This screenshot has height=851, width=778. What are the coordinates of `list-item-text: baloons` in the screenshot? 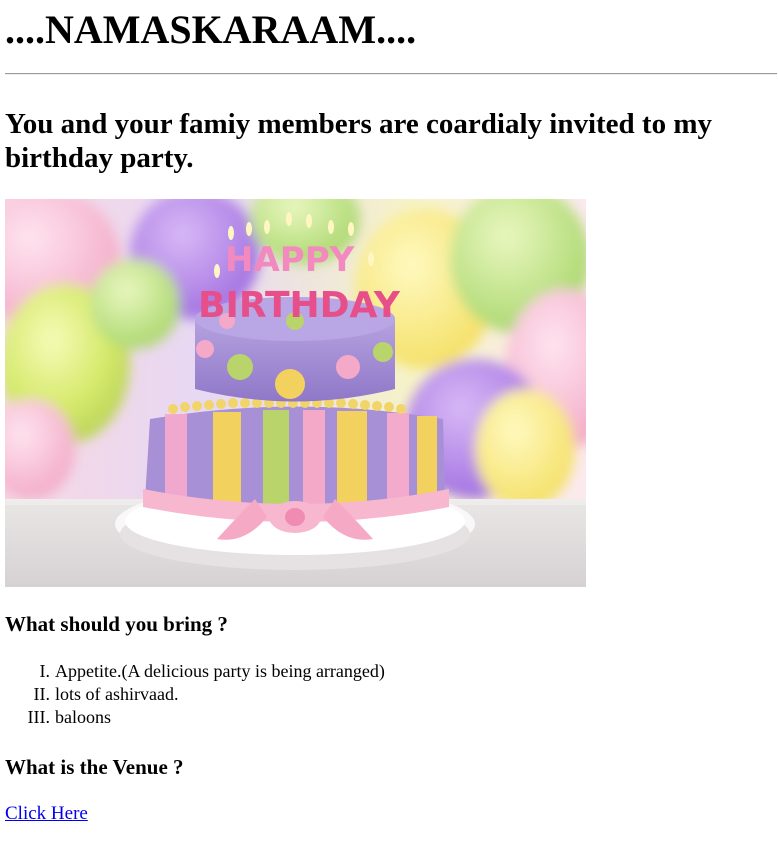 It's located at (83, 717).